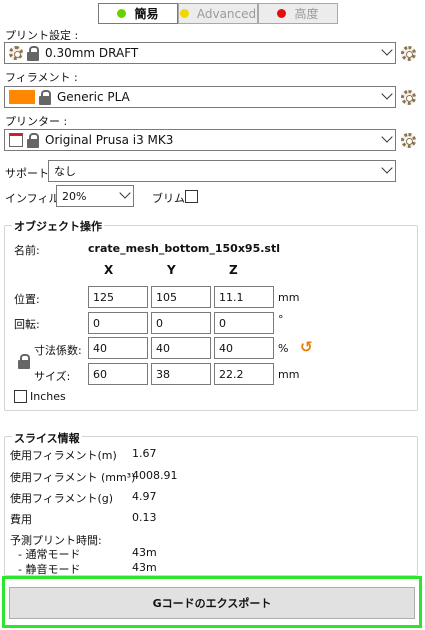 The height and width of the screenshot is (630, 425). Describe the element at coordinates (289, 297) in the screenshot. I see `position-unit: mm` at that location.